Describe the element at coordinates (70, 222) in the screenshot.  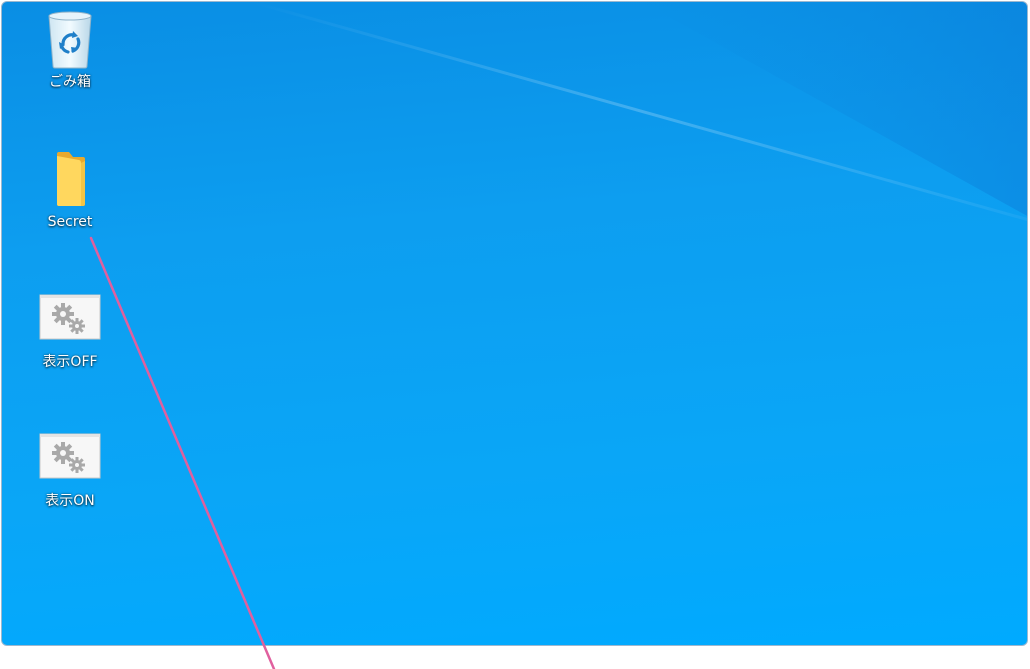
I see `desktop-icon-label: Secret` at that location.